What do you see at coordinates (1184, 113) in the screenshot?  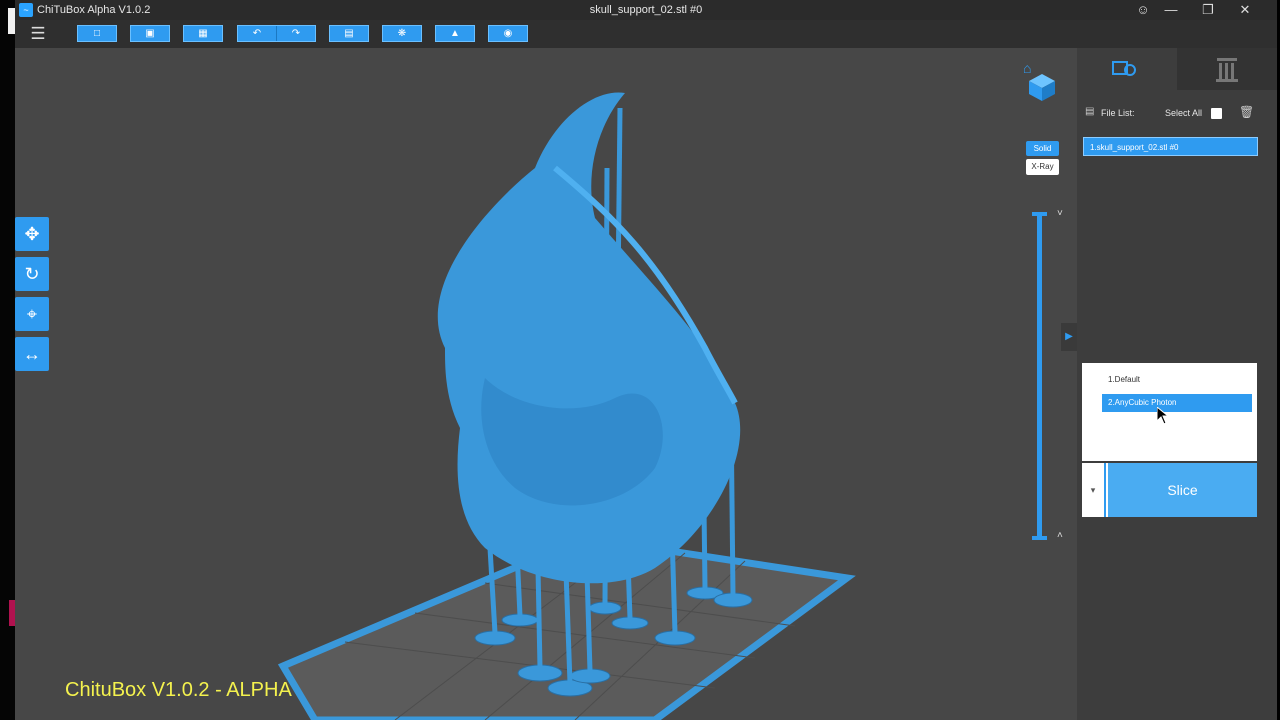 I see `select-all-label: Select All` at bounding box center [1184, 113].